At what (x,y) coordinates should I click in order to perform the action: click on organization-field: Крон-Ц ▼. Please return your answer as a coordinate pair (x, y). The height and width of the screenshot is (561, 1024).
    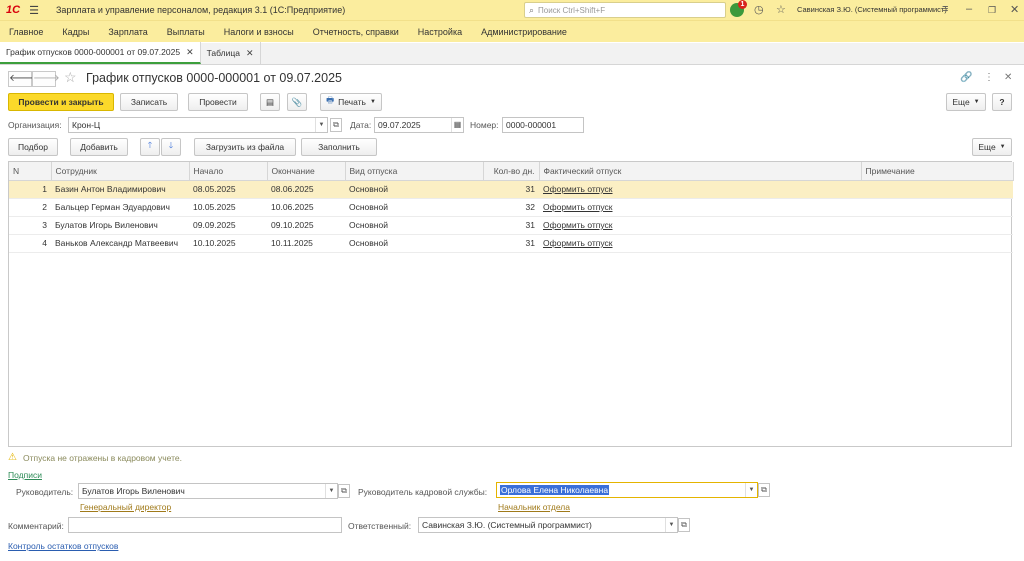
    Looking at the image, I should click on (198, 125).